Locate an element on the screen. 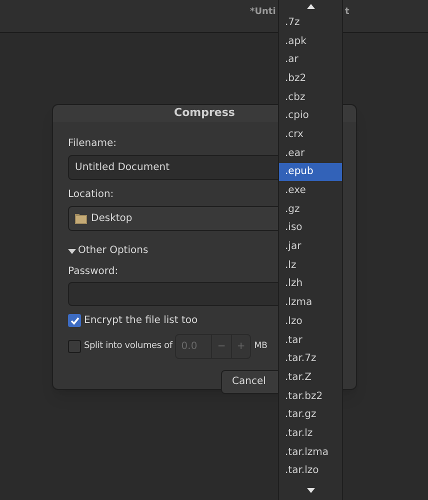 This screenshot has height=500, width=428. field-label: Filename: is located at coordinates (92, 143).